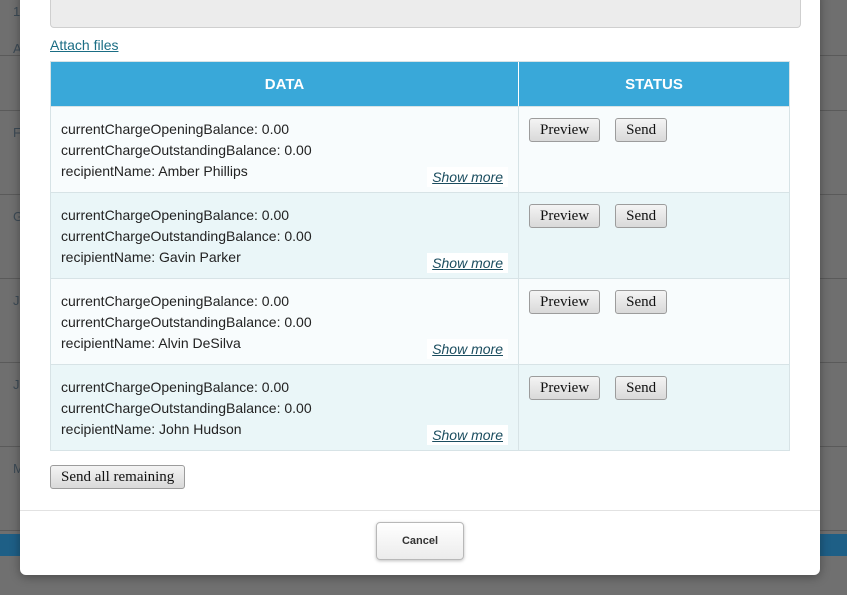  What do you see at coordinates (118, 477) in the screenshot?
I see `send-all-remaining-button: Send all remaining` at bounding box center [118, 477].